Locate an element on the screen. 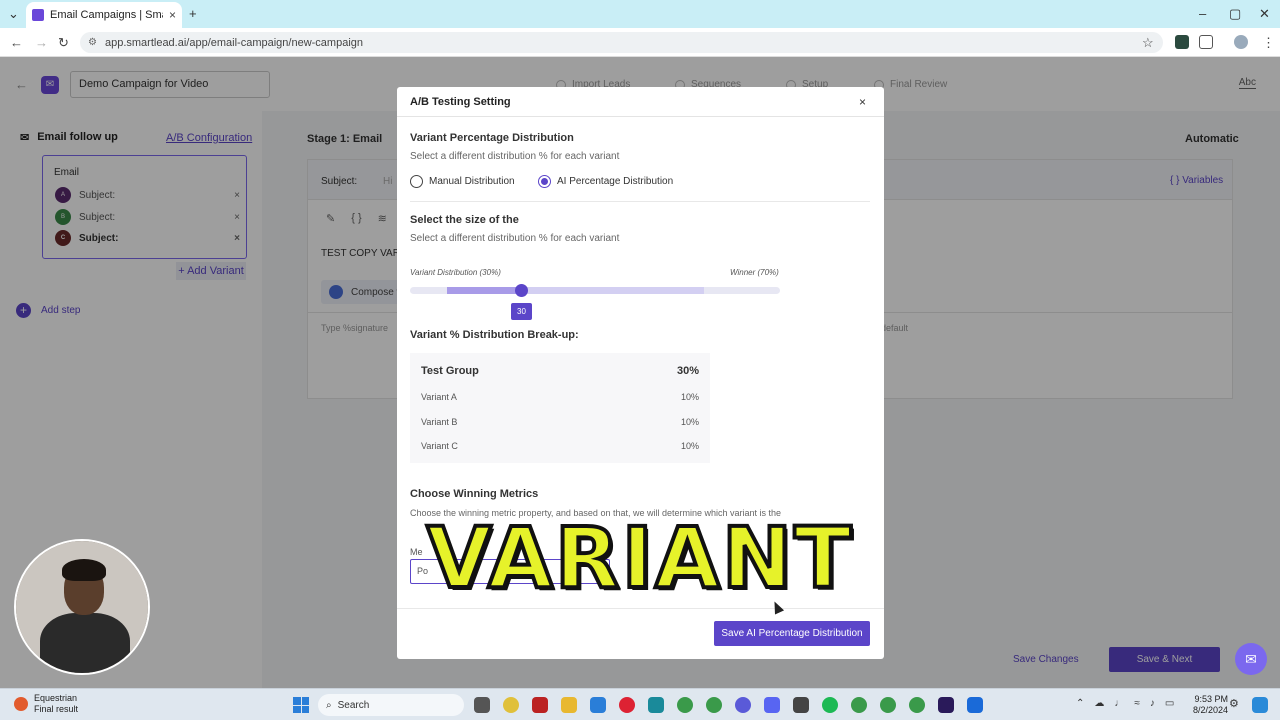  size-section-title: Select the size of the is located at coordinates (464, 220).